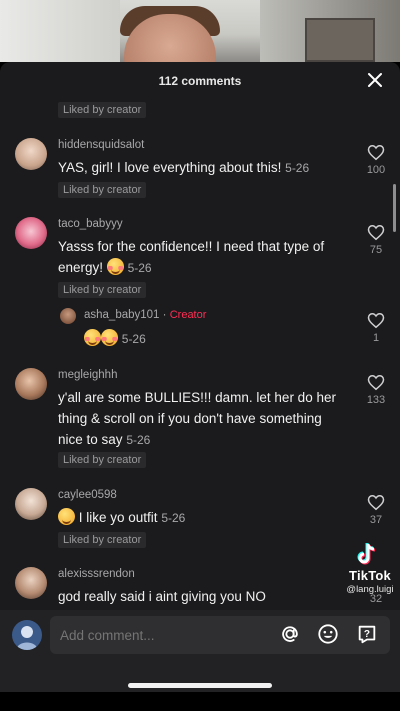  I want to click on comment-body: I like yo outfit, so click(118, 517).